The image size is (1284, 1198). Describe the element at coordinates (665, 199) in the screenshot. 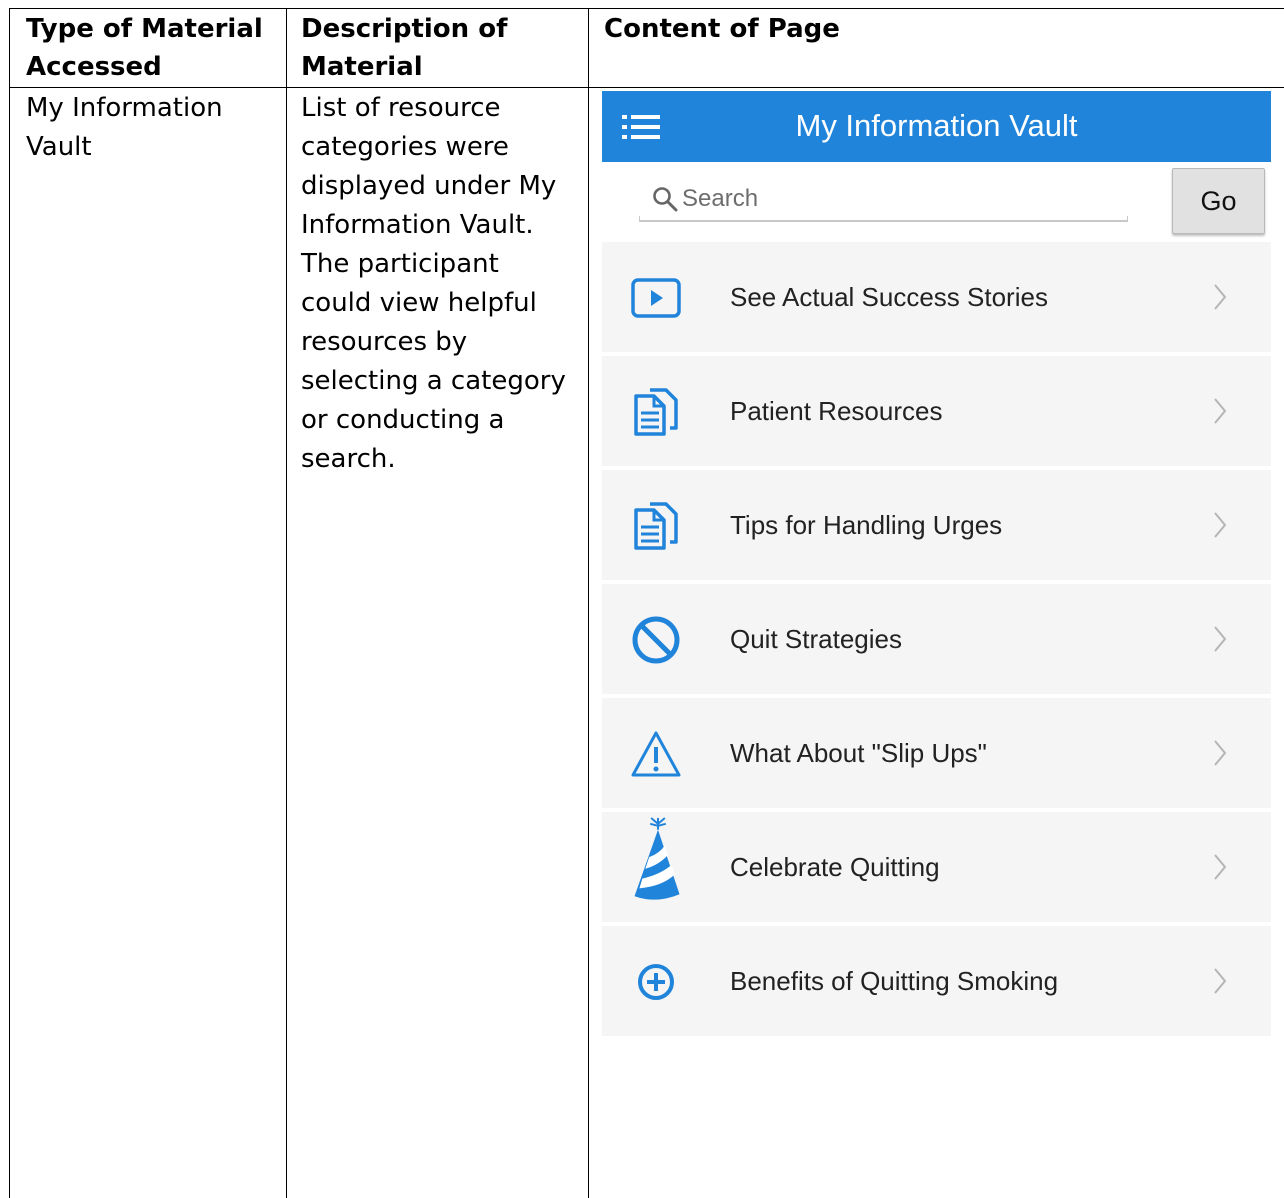

I see `search-icon` at that location.